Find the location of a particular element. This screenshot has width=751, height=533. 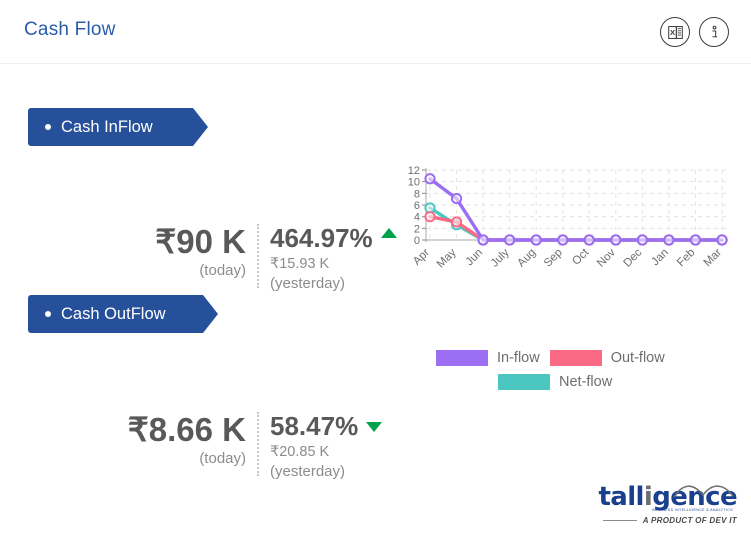

logo-word-part1: tall is located at coordinates (621, 497).